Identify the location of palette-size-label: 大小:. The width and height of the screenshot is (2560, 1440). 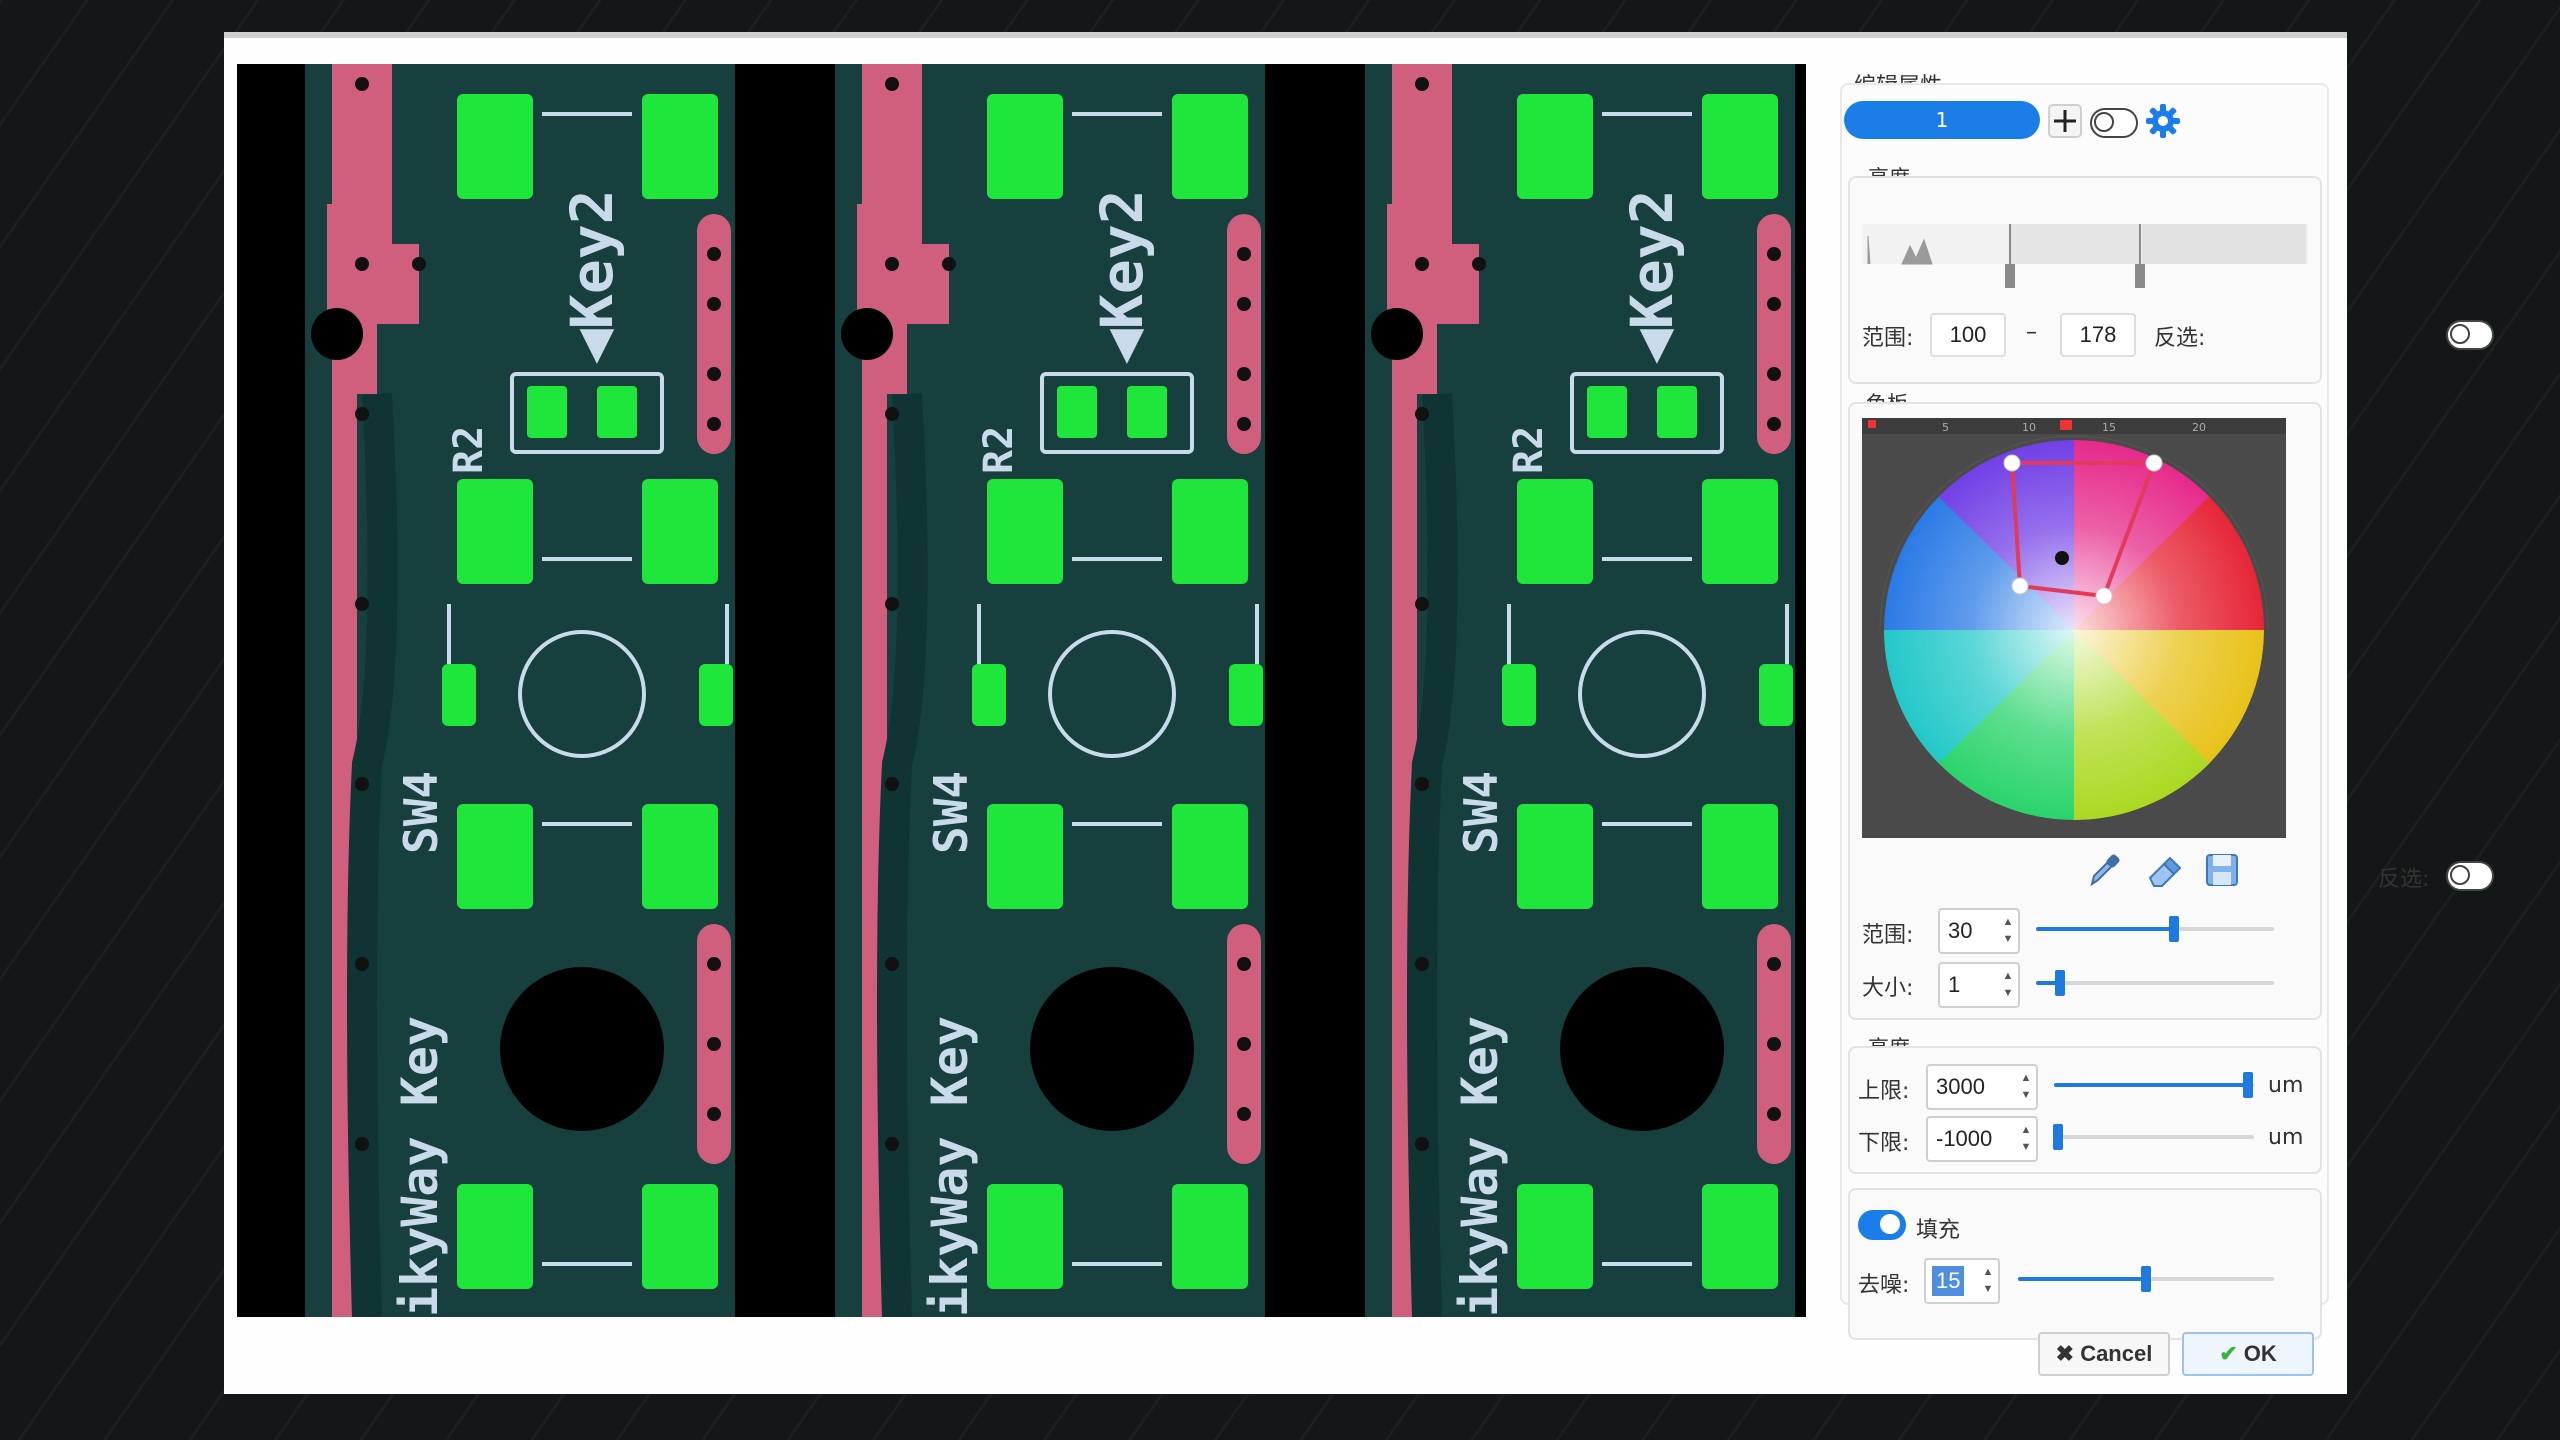
(1888, 988).